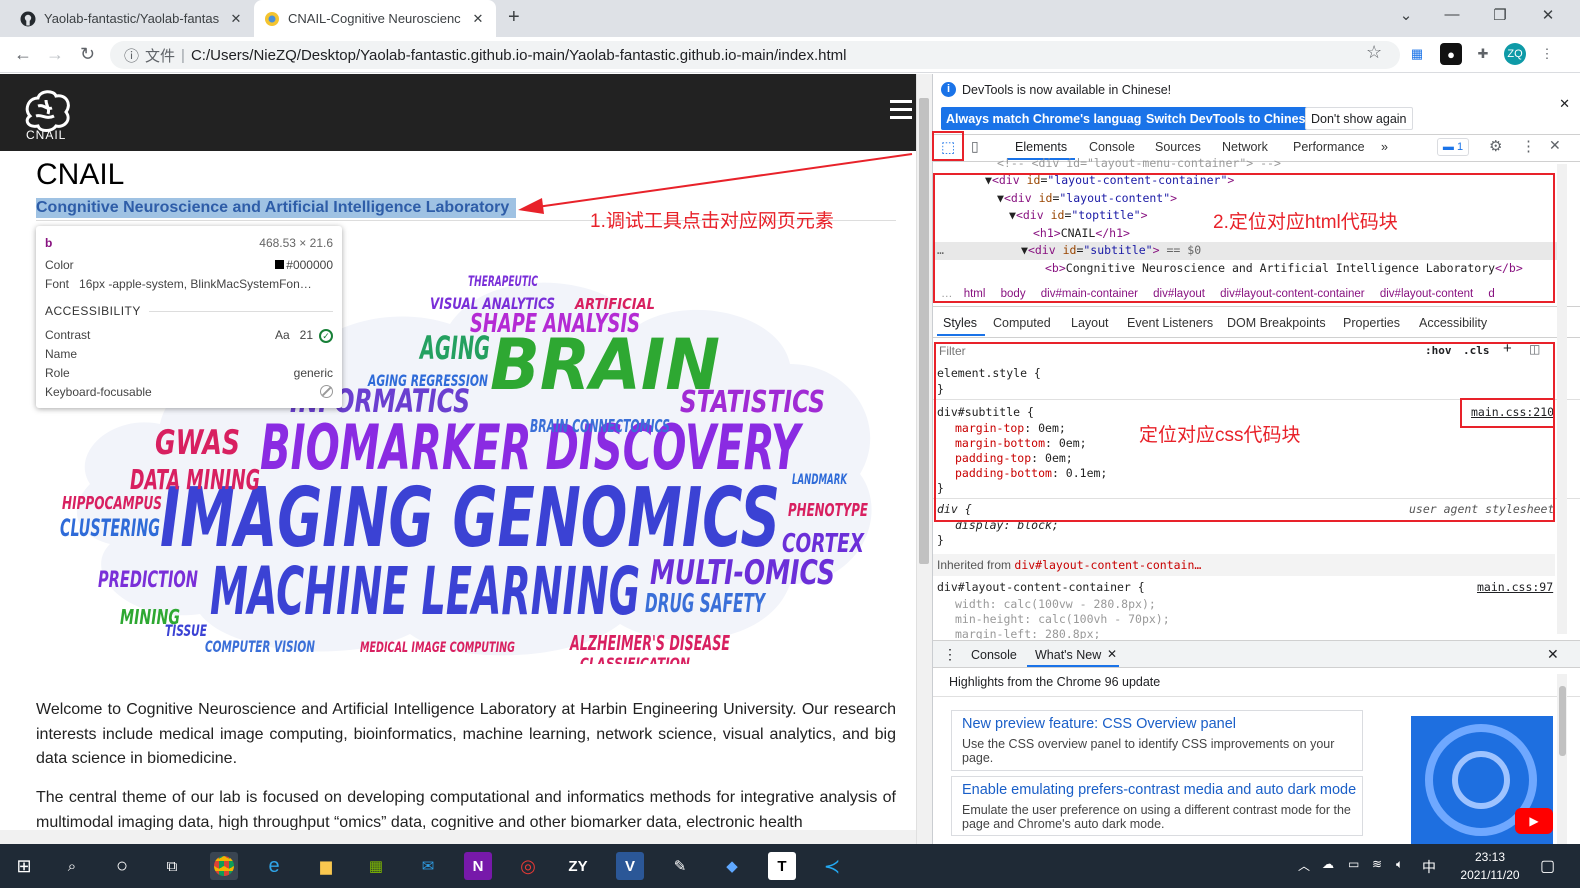 The height and width of the screenshot is (888, 1580). I want to click on bookmark-star-icon: ☆, so click(1374, 52).